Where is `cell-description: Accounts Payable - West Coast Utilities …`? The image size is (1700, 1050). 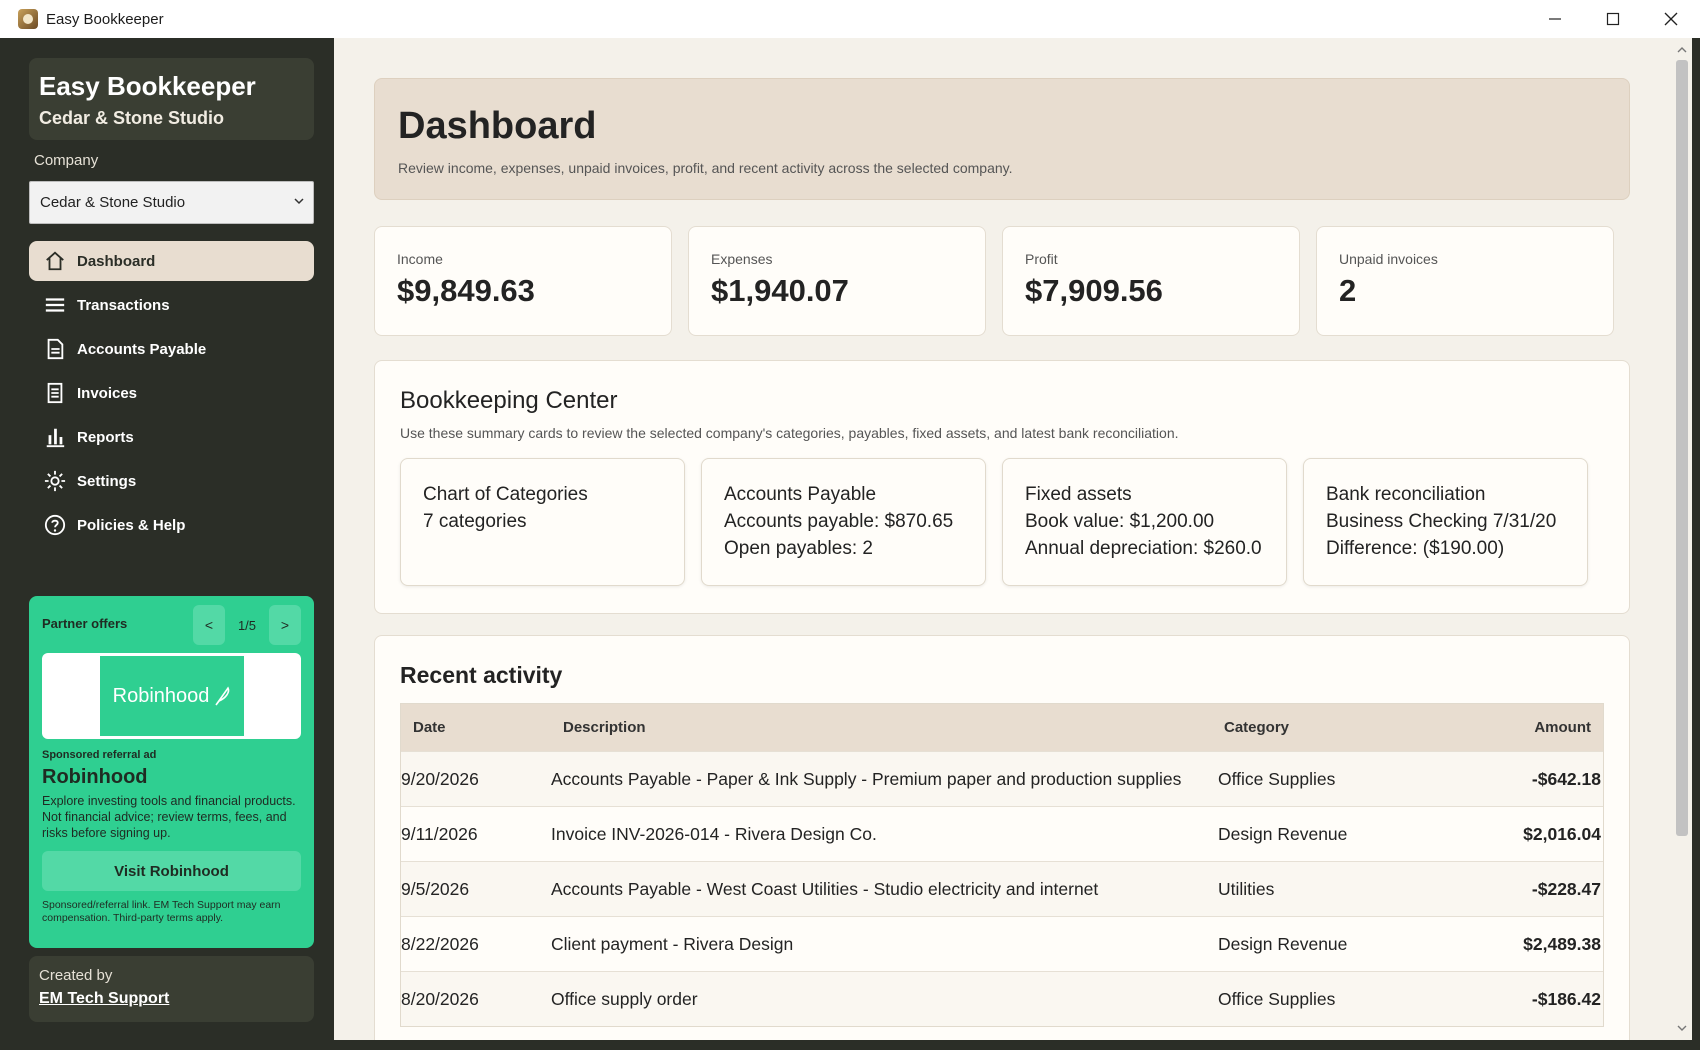 cell-description: Accounts Payable - West Coast Utilities … is located at coordinates (825, 888).